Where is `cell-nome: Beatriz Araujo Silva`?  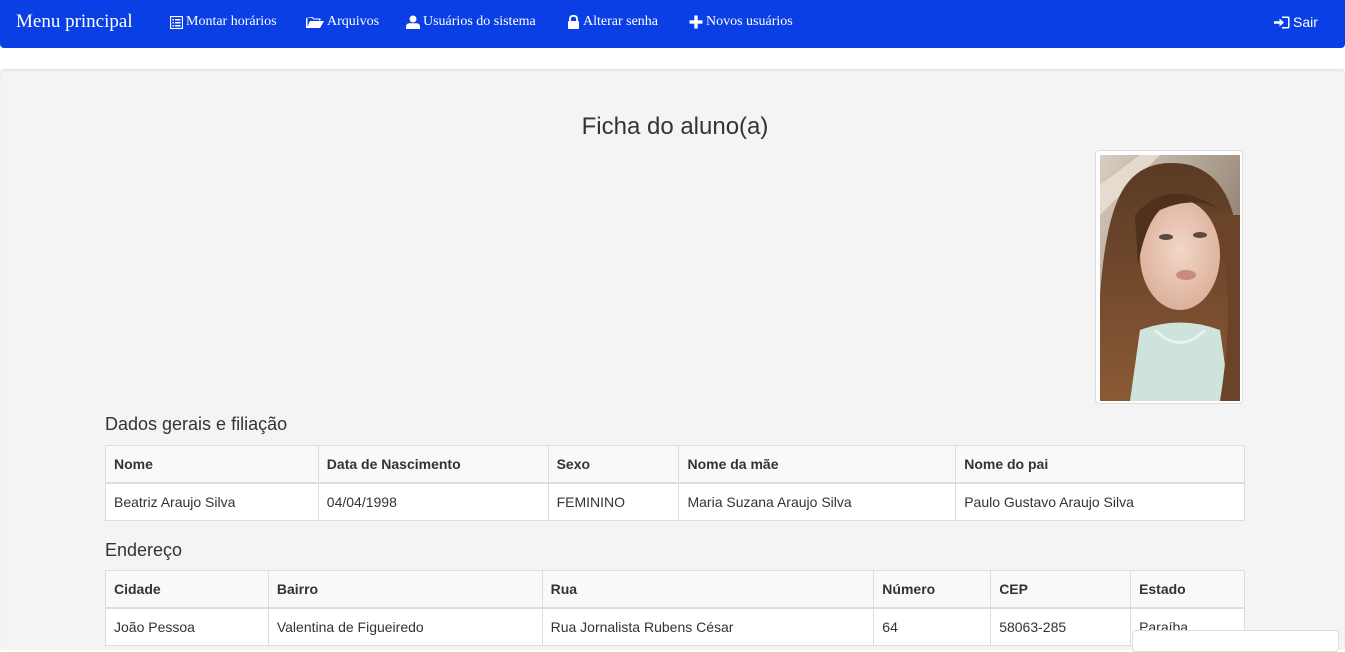
cell-nome: Beatriz Araujo Silva is located at coordinates (212, 501).